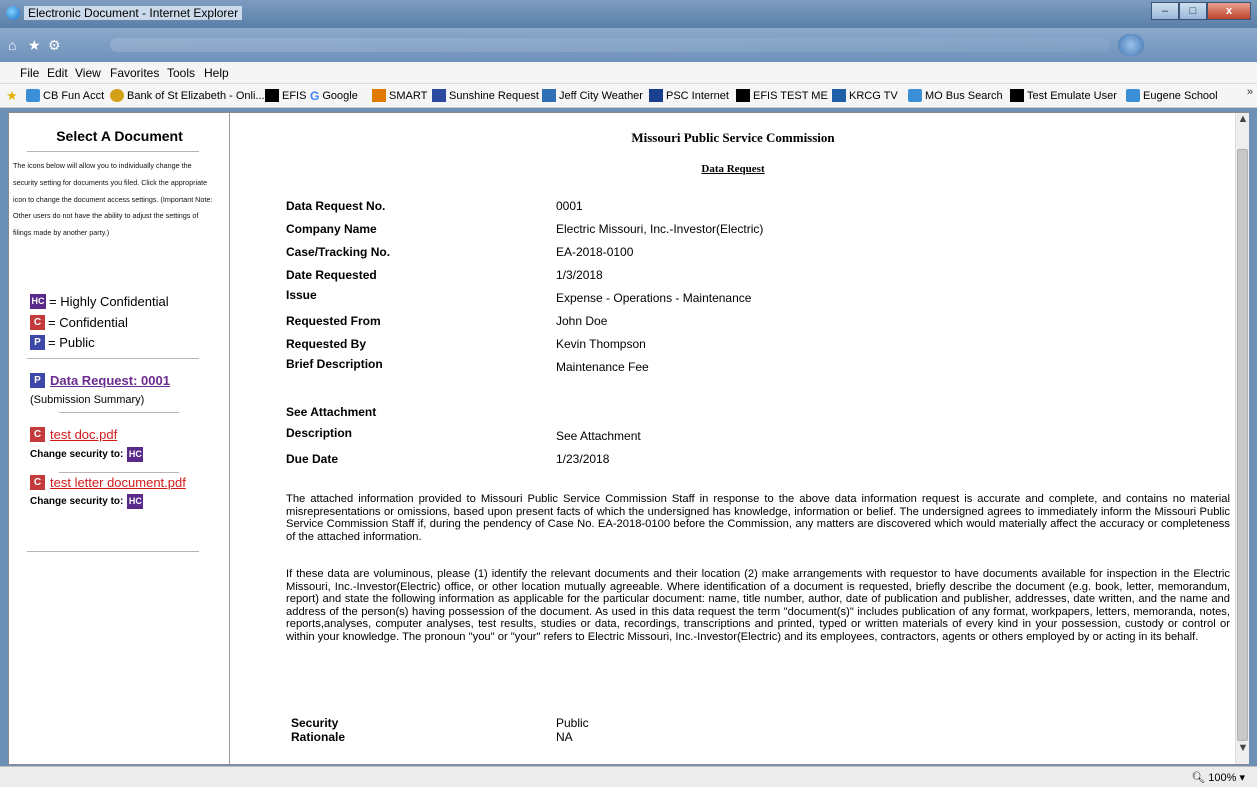 The width and height of the screenshot is (1257, 787). What do you see at coordinates (326, 344) in the screenshot?
I see `field-label: Requested By` at bounding box center [326, 344].